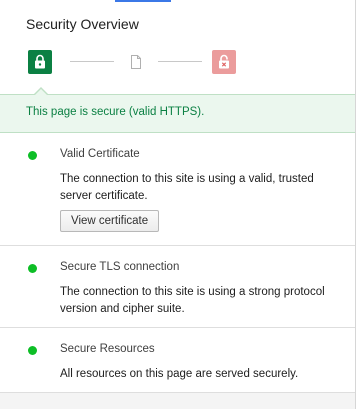 This screenshot has height=409, width=356. Describe the element at coordinates (115, 112) in the screenshot. I see `security-summary-text: This page is secure (valid HTTPS).` at that location.